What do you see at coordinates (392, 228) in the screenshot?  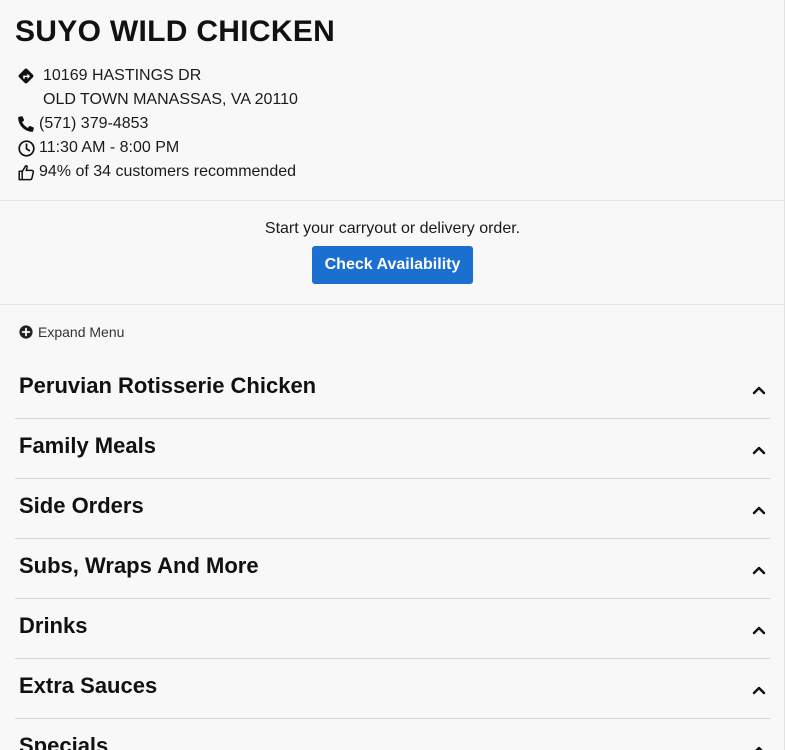 I see `order-prompt: Start your carryout or delivery order.` at bounding box center [392, 228].